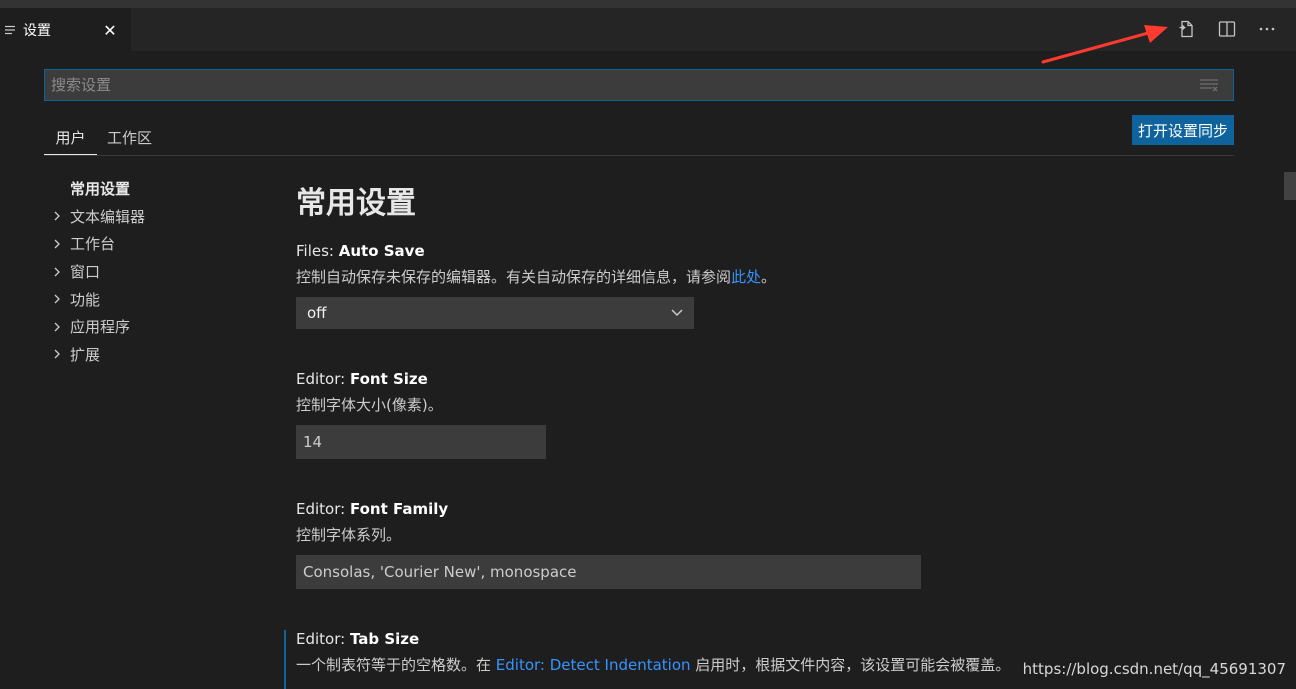 This screenshot has height=689, width=1296. I want to click on auto-save-docs-link: 此处, so click(746, 277).